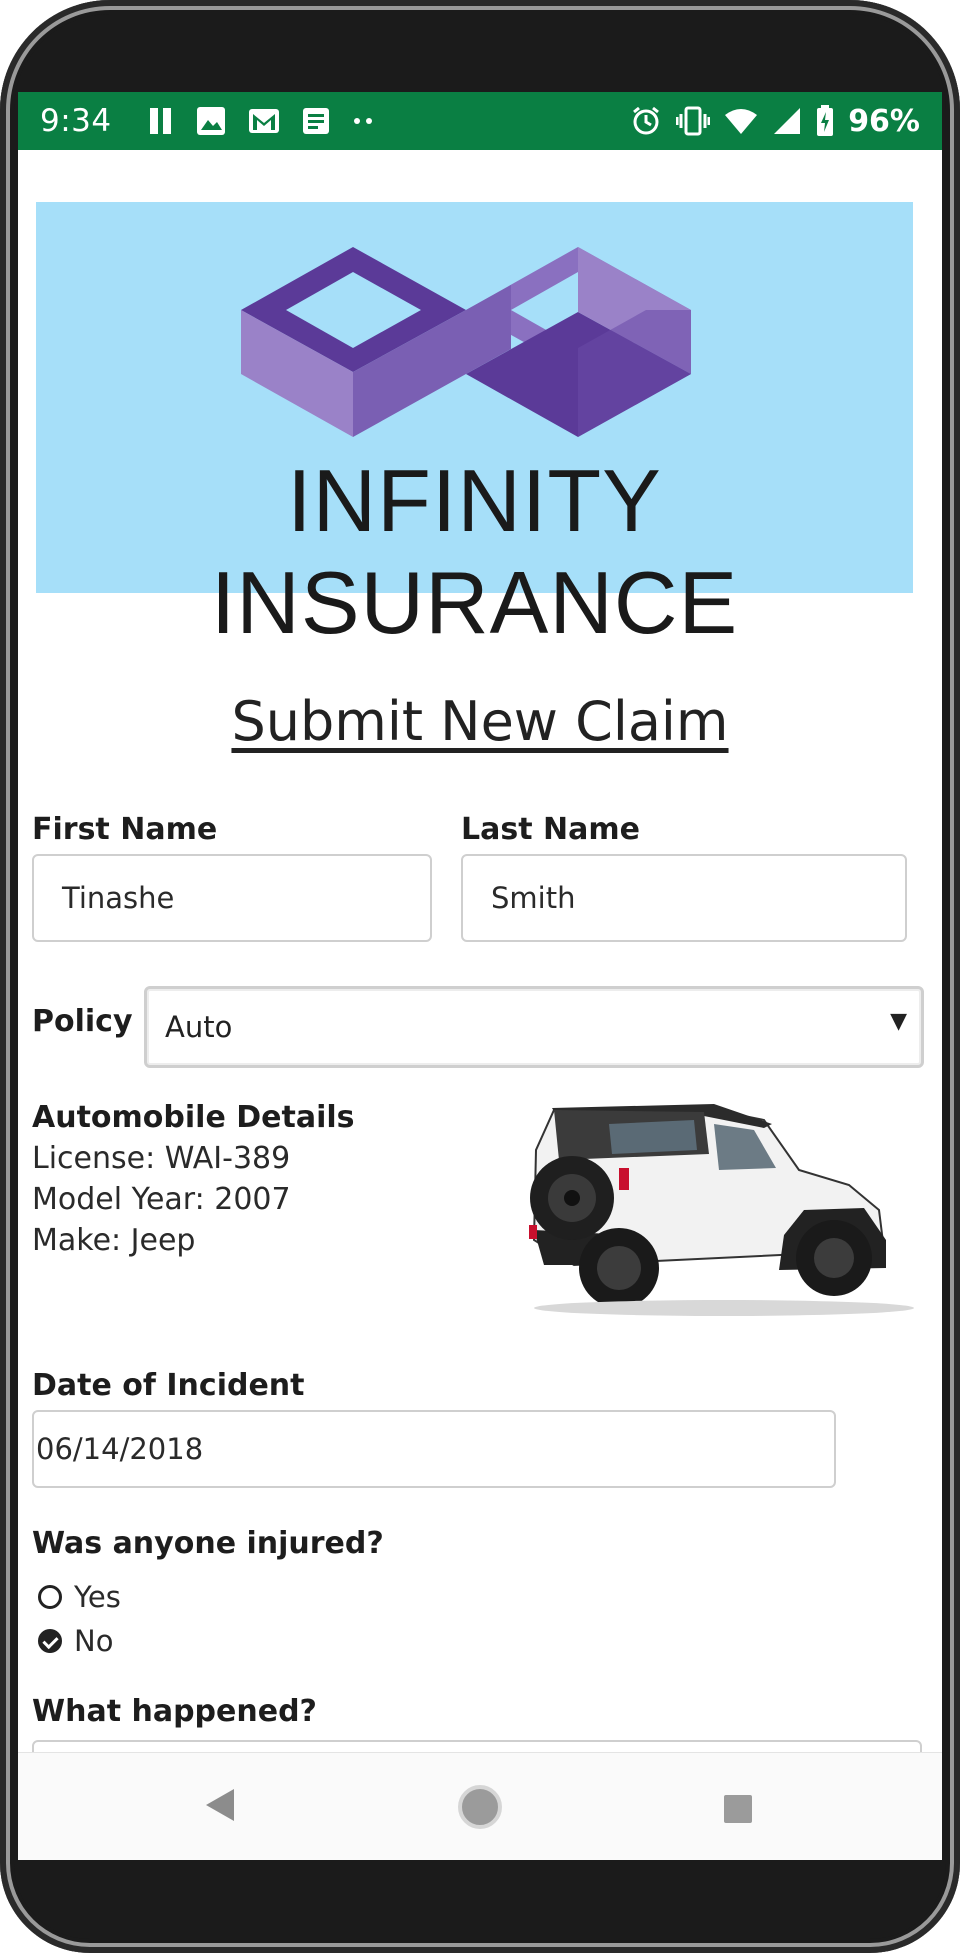 Image resolution: width=960 pixels, height=1953 pixels. What do you see at coordinates (646, 121) in the screenshot?
I see `alarm-icon` at bounding box center [646, 121].